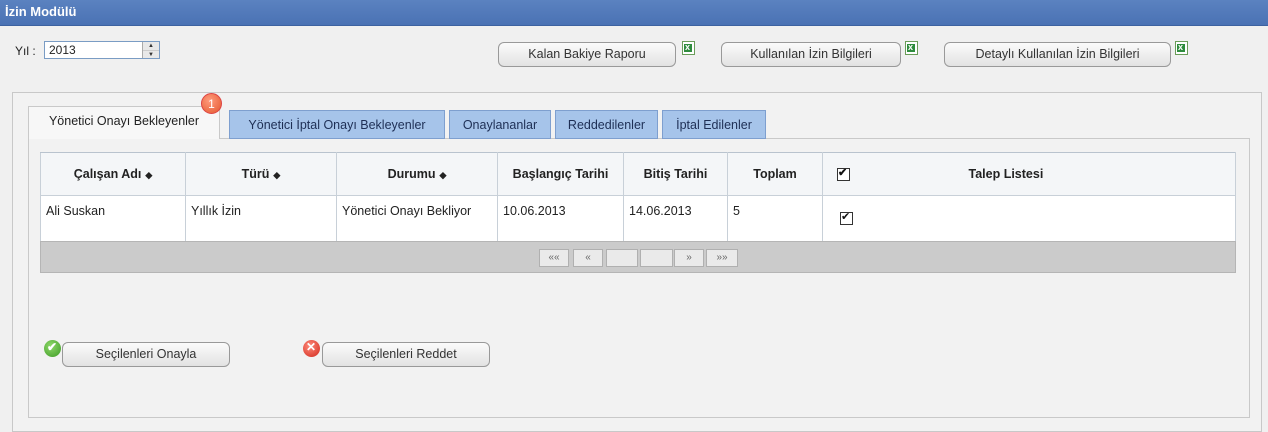 This screenshot has height=432, width=1268. What do you see at coordinates (1057, 54) in the screenshot?
I see `detailed-used-leave-button: Detaylı Kullanılan İzin Bilgileri` at bounding box center [1057, 54].